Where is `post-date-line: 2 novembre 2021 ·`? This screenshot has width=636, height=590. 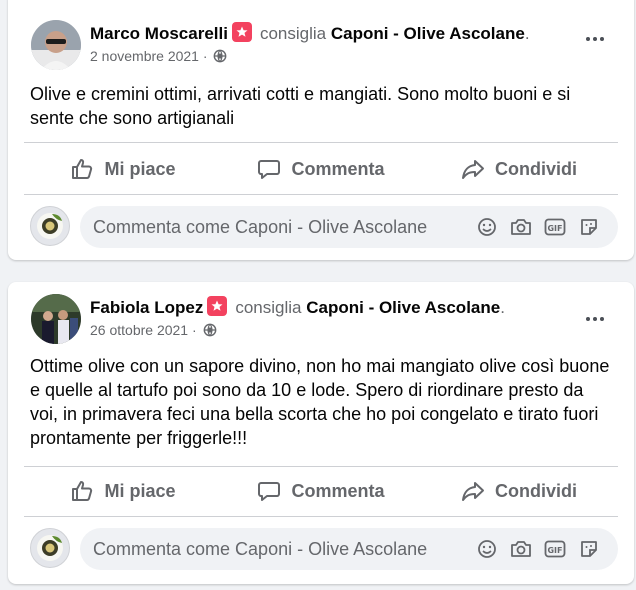 post-date-line: 2 novembre 2021 · is located at coordinates (158, 57).